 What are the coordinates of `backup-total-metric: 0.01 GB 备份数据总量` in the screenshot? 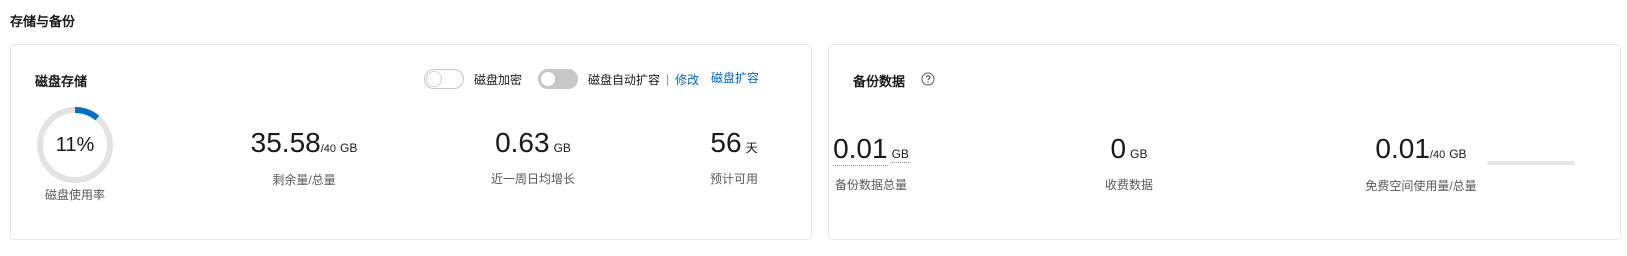 It's located at (871, 163).